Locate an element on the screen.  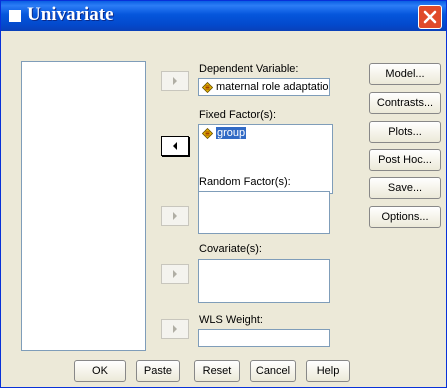
dependent-variable-label: Dependent Variable: is located at coordinates (249, 69).